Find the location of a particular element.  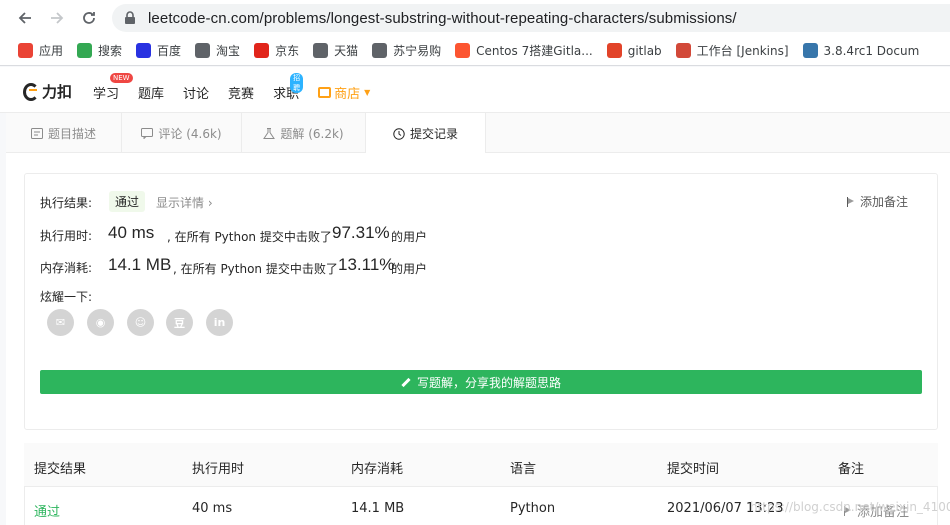

gitlab-fox-icon is located at coordinates (614, 50).